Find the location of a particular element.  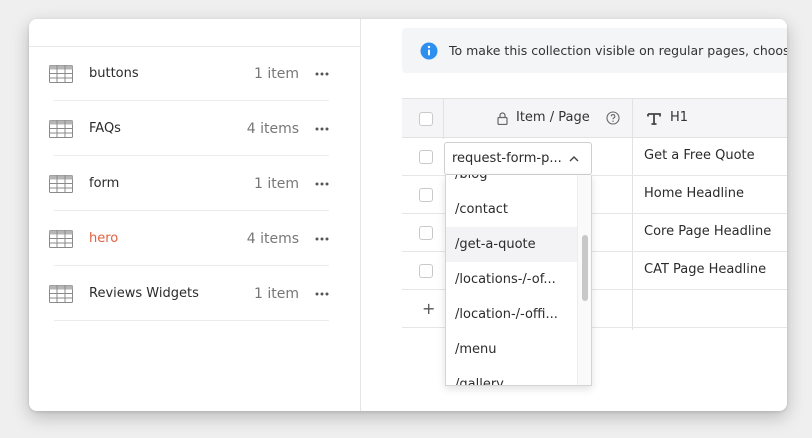

collection-name: FAQs is located at coordinates (105, 128).